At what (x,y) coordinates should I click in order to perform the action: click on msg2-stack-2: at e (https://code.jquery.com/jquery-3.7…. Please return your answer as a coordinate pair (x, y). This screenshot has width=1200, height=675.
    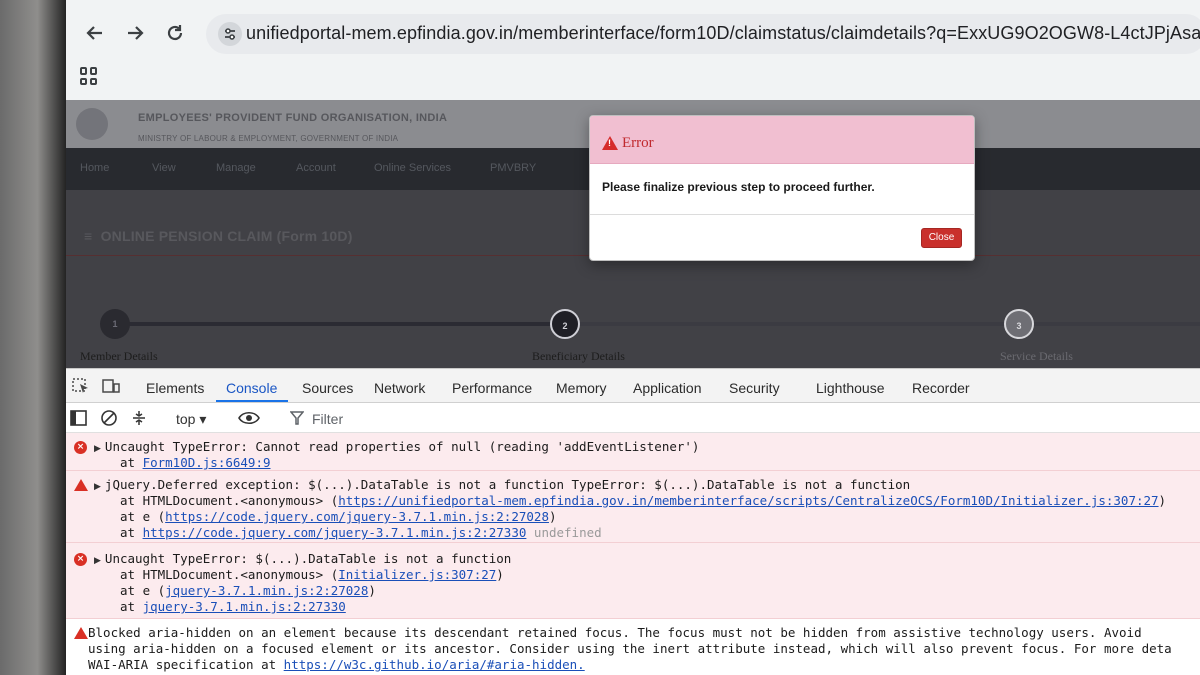
    Looking at the image, I should click on (338, 516).